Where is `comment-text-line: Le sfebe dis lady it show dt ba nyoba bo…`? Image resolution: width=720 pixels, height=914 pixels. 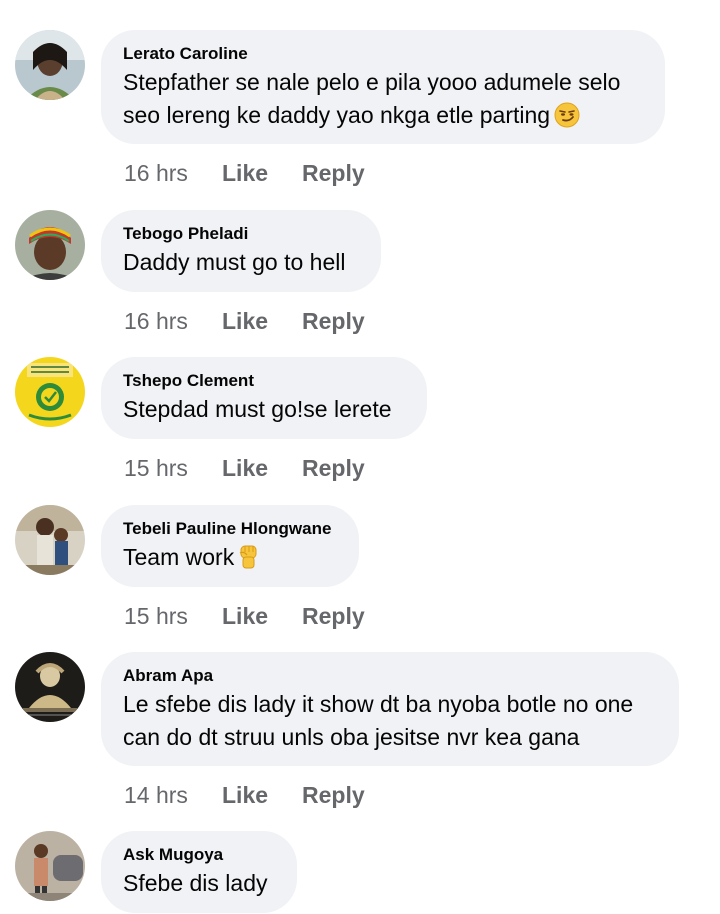
comment-text-line: Le sfebe dis lady it show dt ba nyoba bo… is located at coordinates (378, 704).